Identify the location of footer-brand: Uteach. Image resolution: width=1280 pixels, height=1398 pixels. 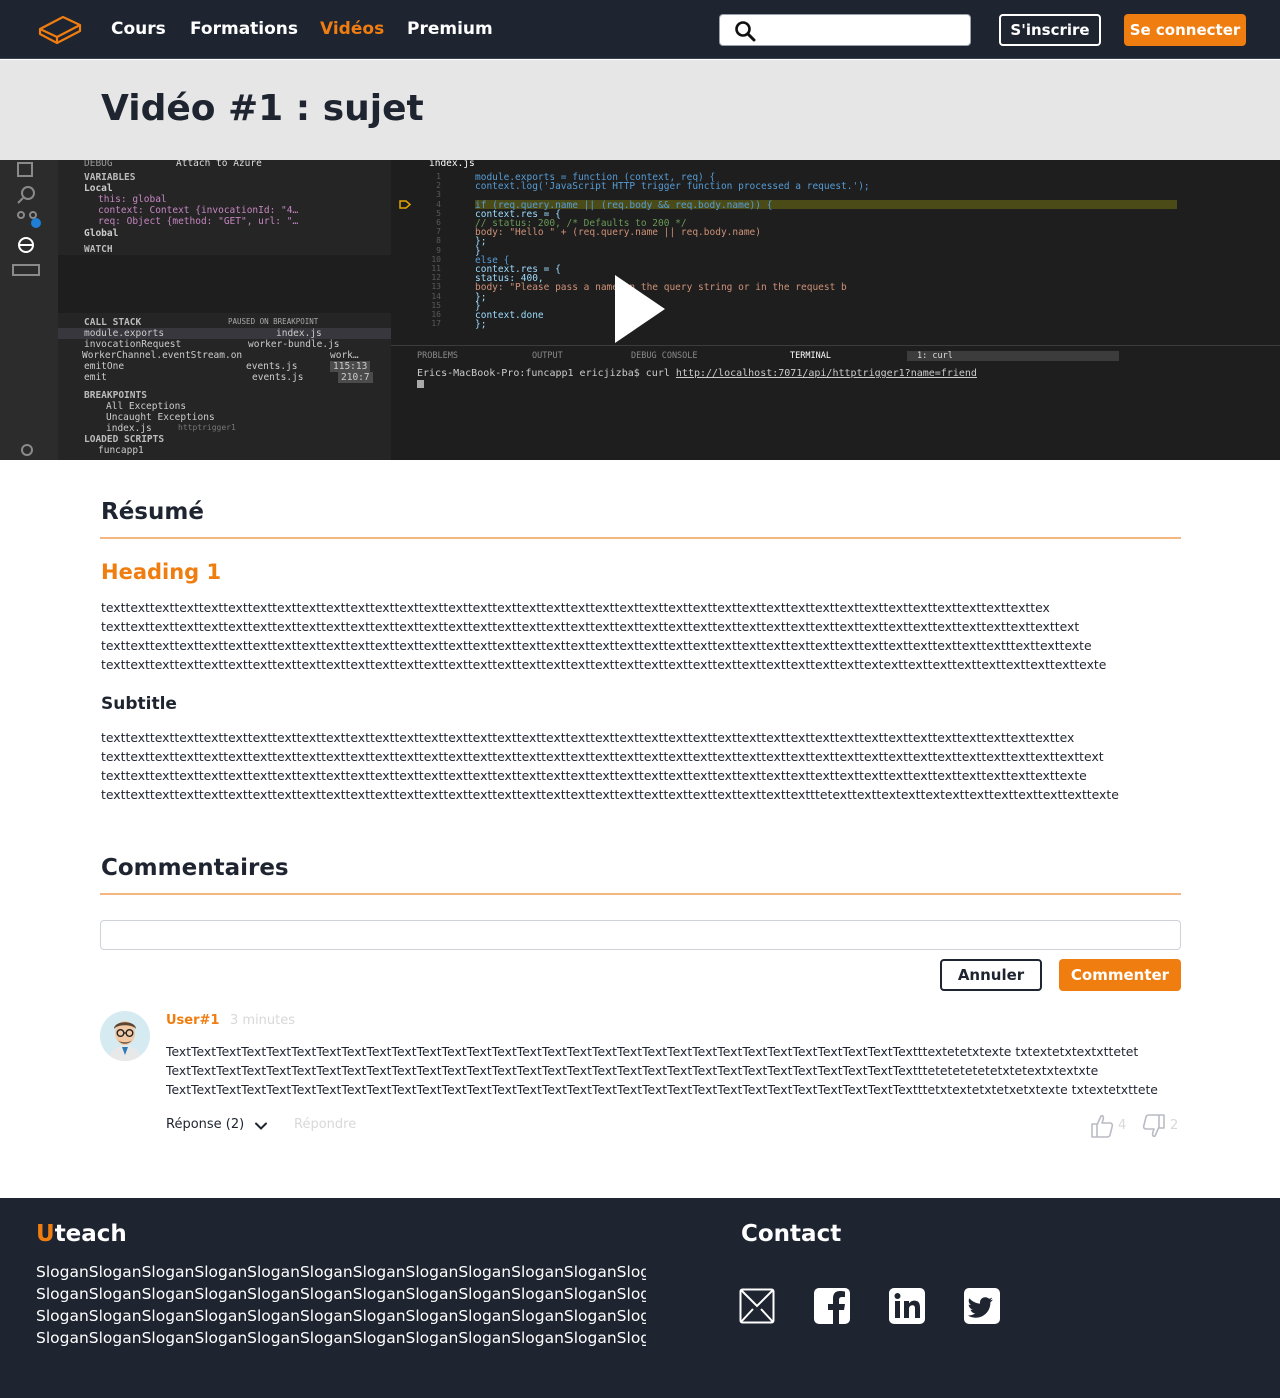
(81, 1234).